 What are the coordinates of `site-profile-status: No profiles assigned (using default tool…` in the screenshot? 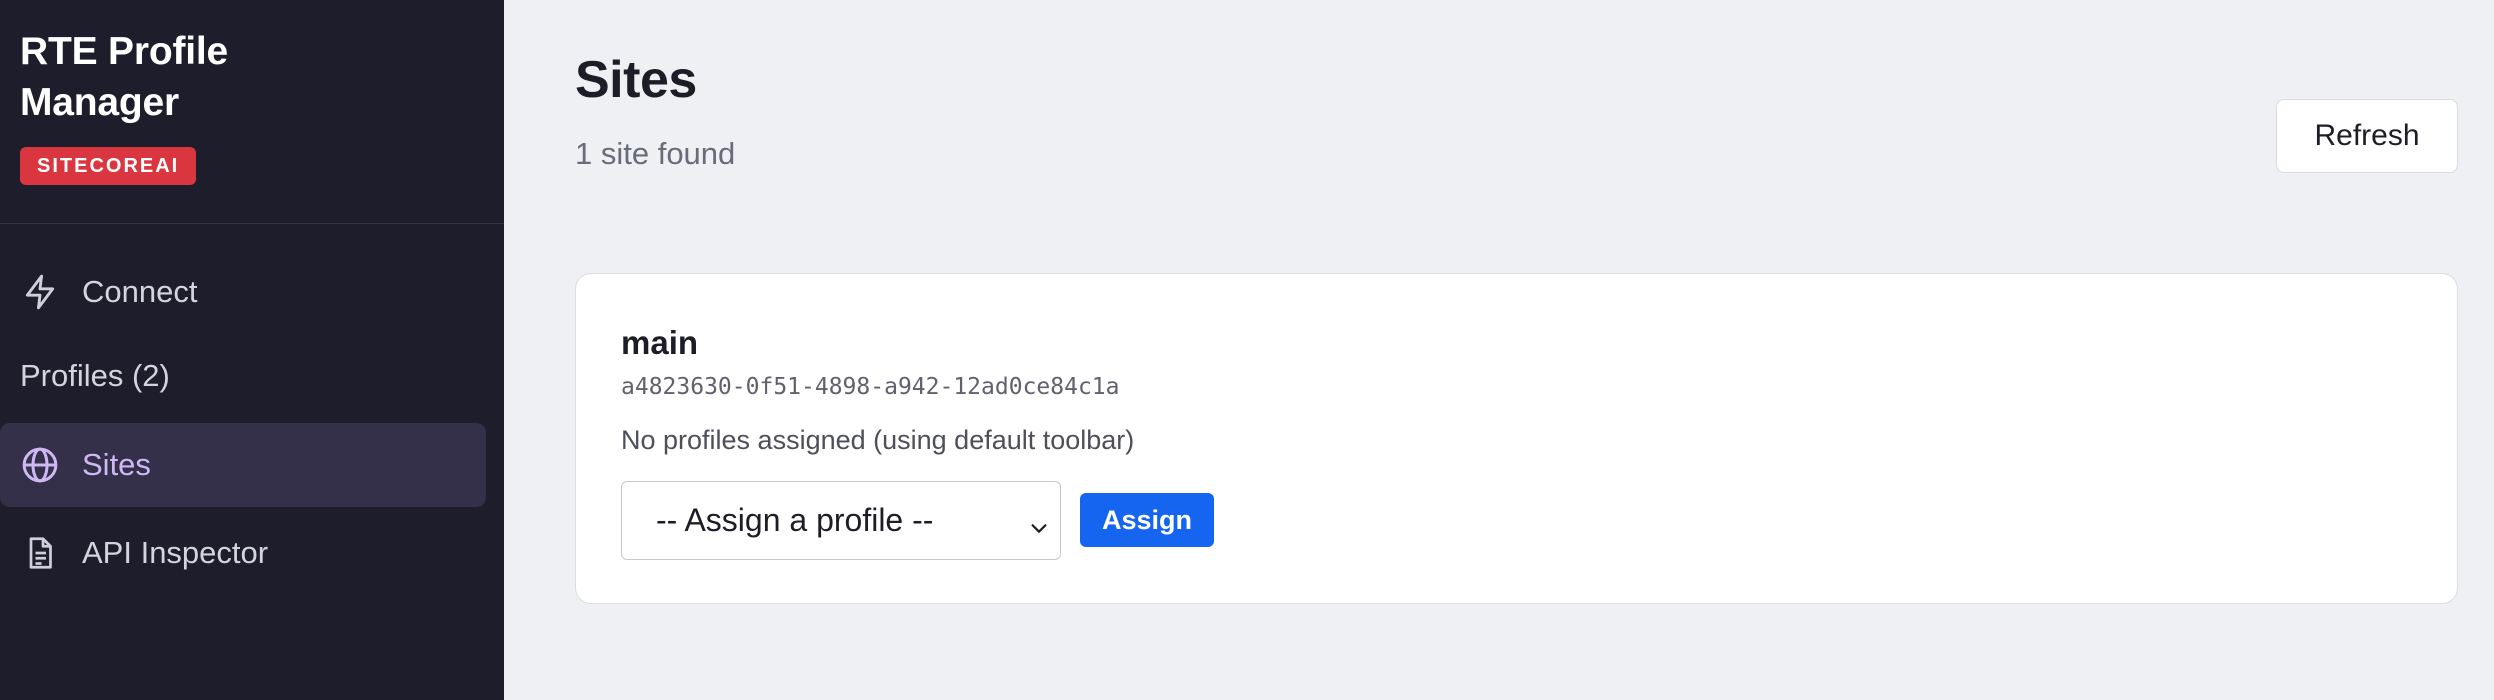 It's located at (878, 440).